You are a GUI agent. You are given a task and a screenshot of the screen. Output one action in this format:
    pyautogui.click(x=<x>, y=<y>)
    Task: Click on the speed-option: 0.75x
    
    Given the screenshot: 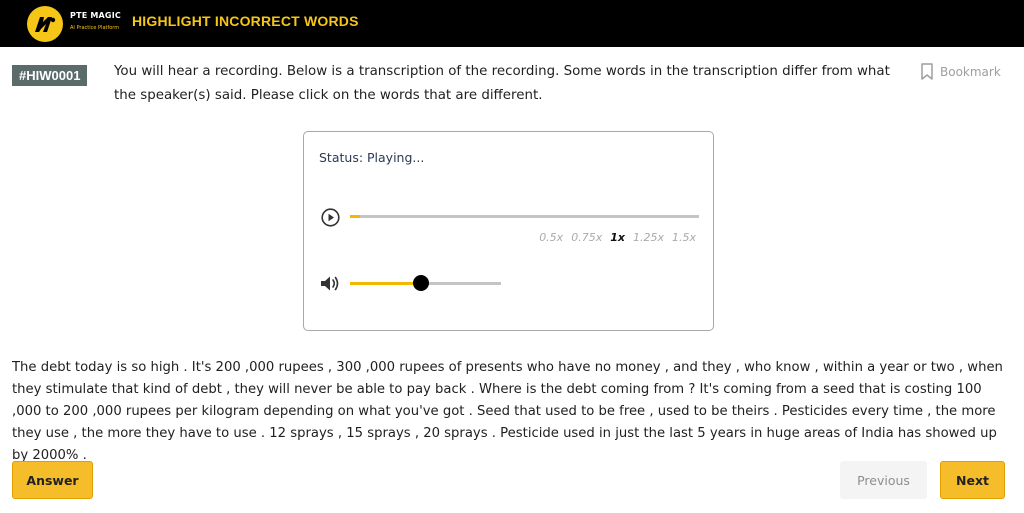 What is the action you would take?
    pyautogui.click(x=586, y=237)
    